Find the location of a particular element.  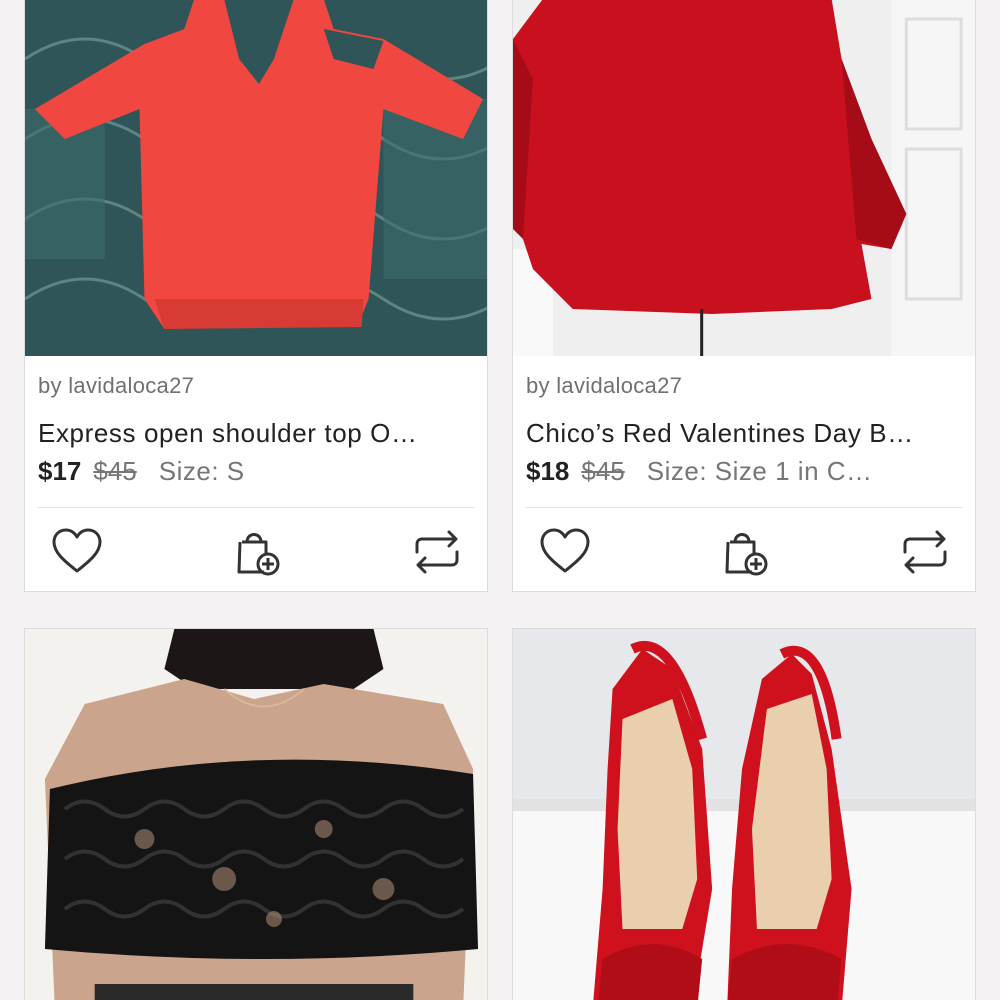

price-row: $17 $45 Size: S is located at coordinates (258, 471).